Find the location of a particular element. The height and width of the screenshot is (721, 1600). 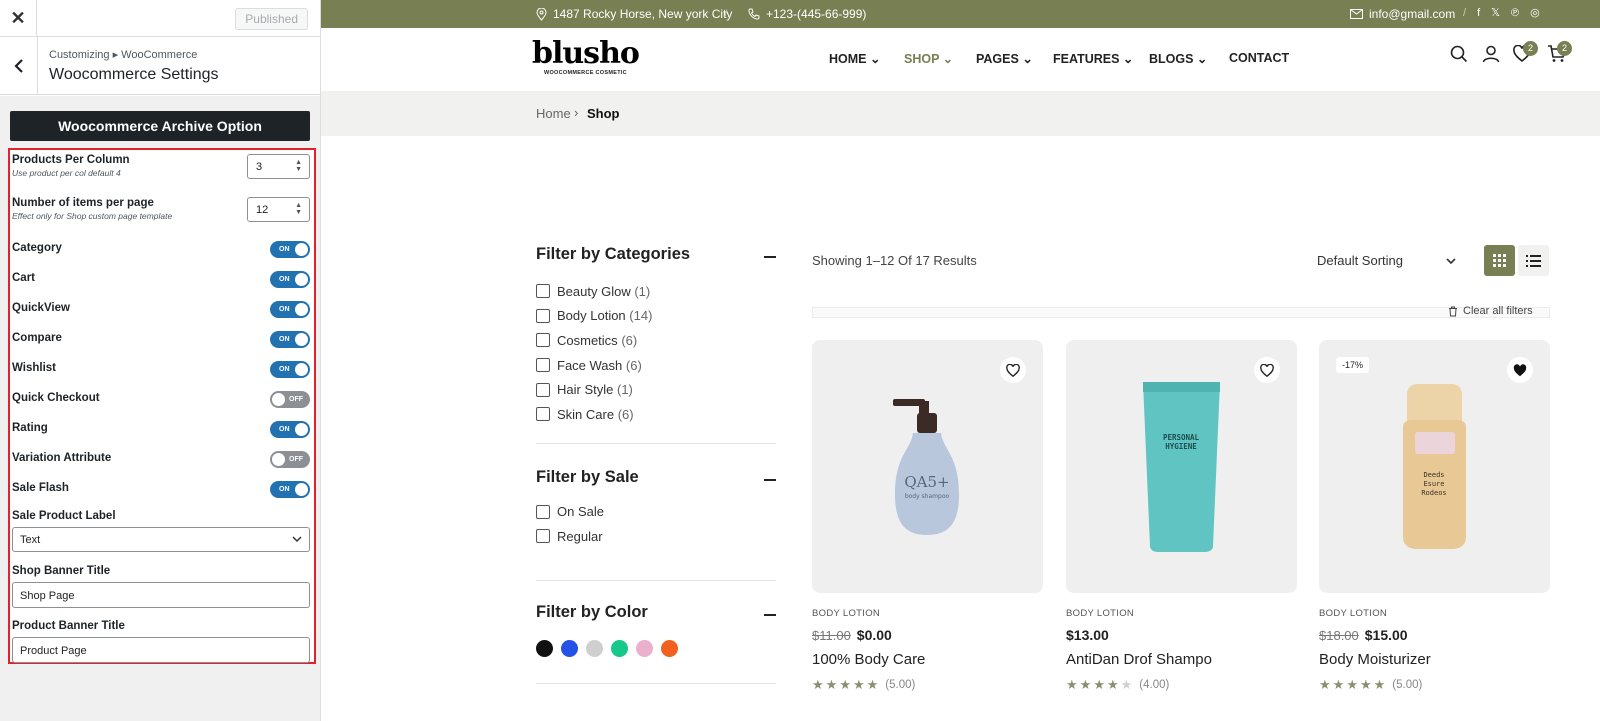

items-per-page-input: 12 ▲ ▼ is located at coordinates (278, 209).